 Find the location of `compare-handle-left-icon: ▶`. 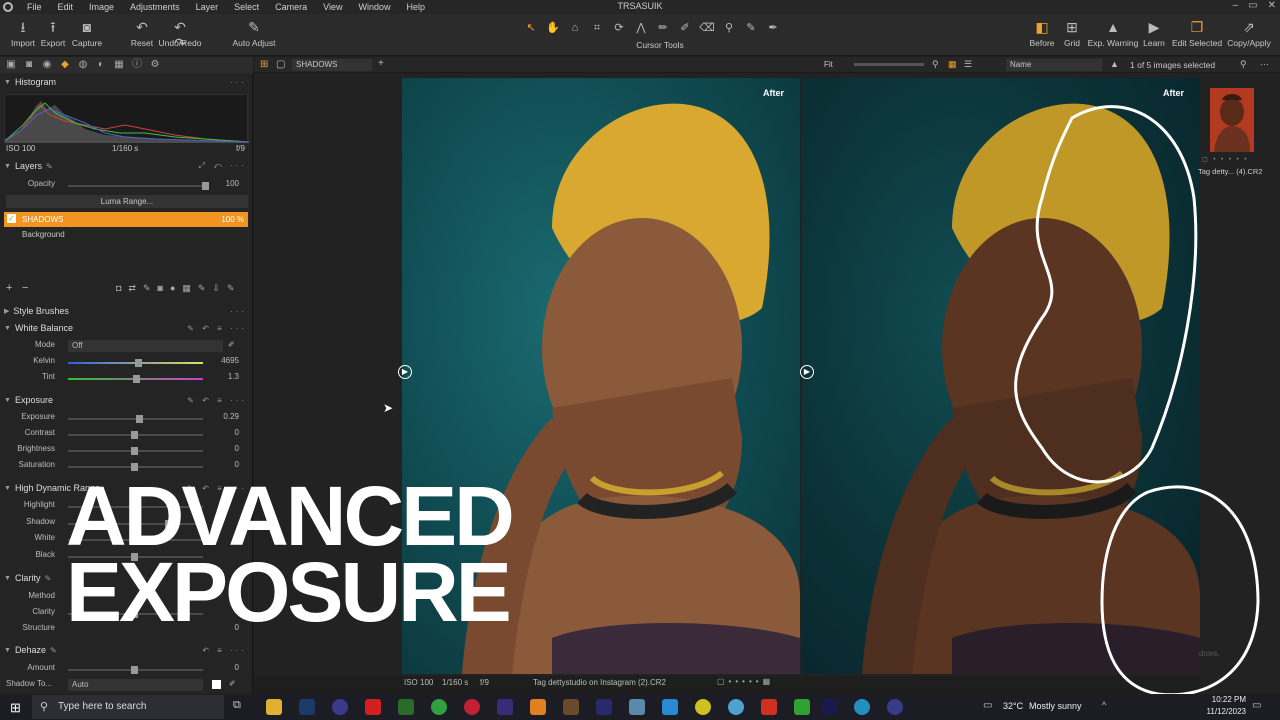

compare-handle-left-icon: ▶ is located at coordinates (405, 372).